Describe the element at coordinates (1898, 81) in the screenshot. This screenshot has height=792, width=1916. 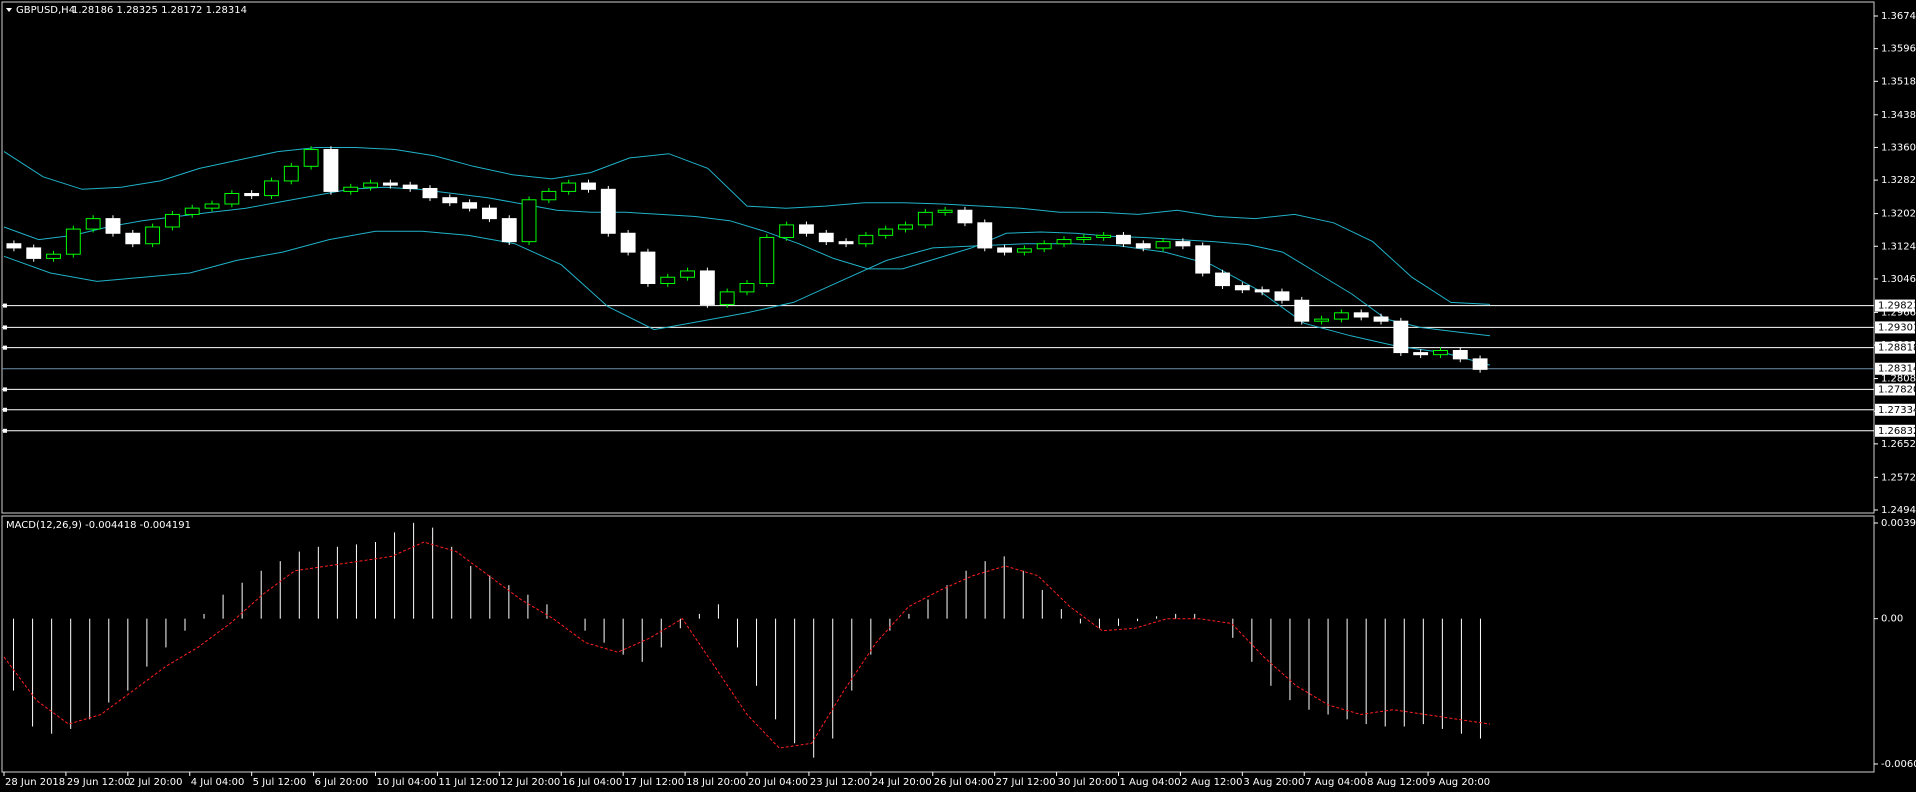
I see `price-tick-label: 1.35180` at that location.